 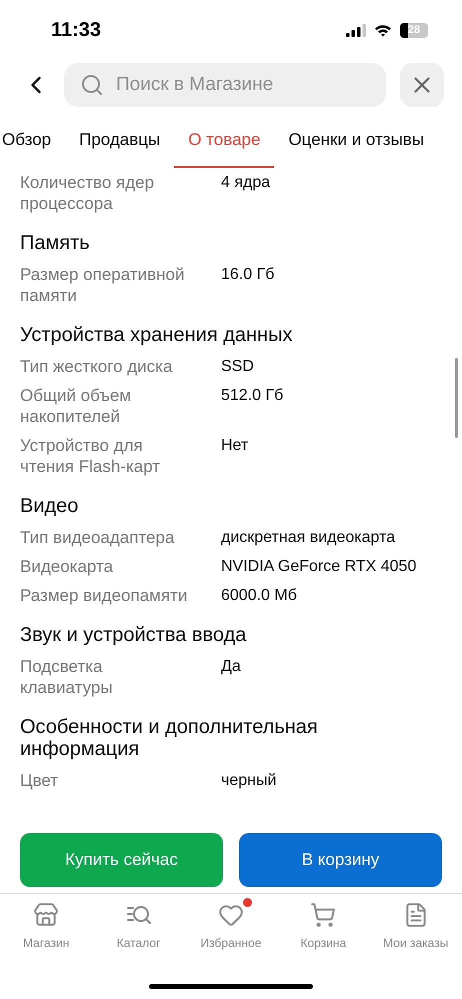 What do you see at coordinates (319, 567) in the screenshot?
I see `spec-value: NVIDIA GeForce RTX 4050` at bounding box center [319, 567].